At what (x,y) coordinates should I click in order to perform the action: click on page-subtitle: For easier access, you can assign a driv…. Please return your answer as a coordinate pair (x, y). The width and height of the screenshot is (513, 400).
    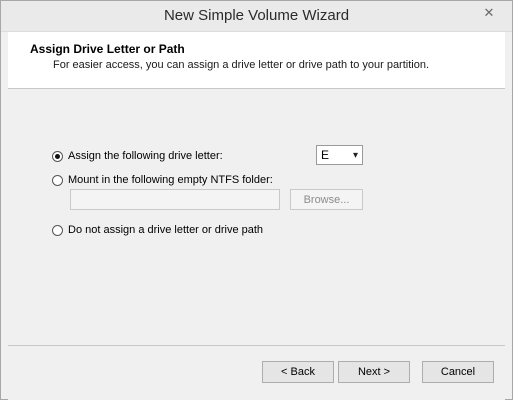
    Looking at the image, I should click on (241, 65).